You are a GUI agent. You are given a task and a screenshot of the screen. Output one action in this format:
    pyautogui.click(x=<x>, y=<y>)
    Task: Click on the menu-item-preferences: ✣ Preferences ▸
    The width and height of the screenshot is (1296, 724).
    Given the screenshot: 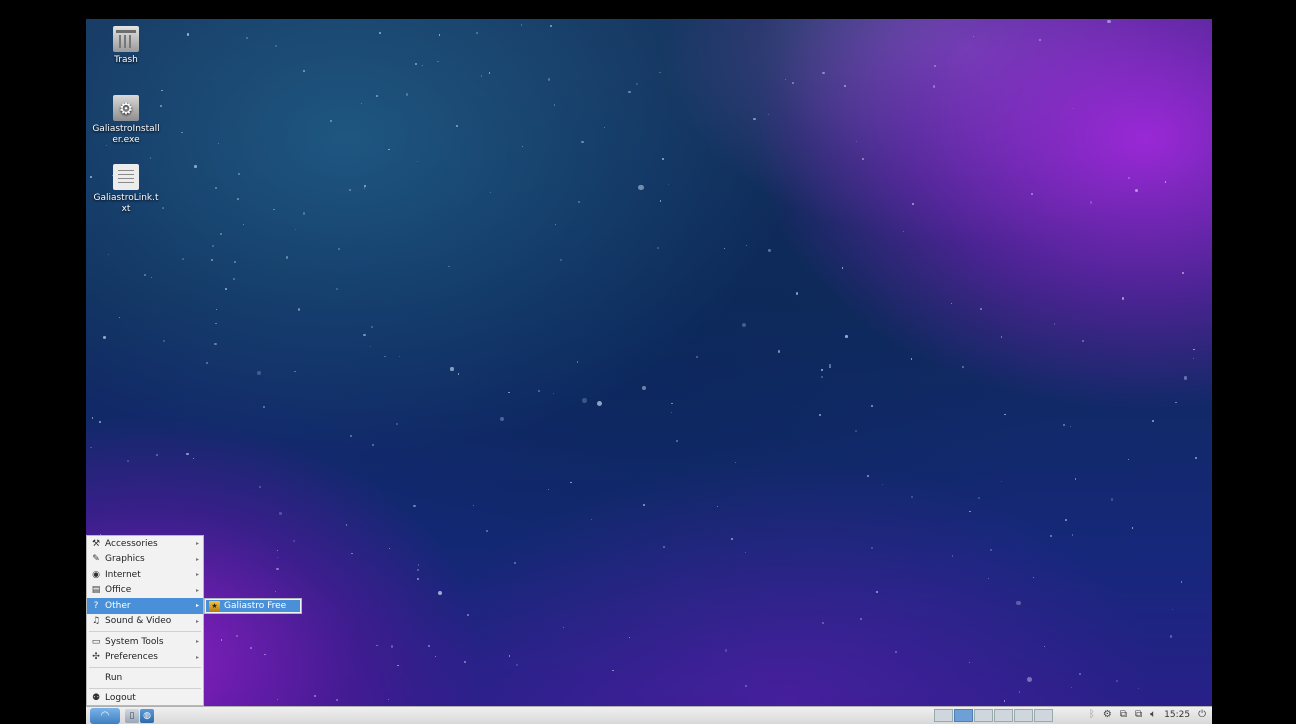 What is the action you would take?
    pyautogui.click(x=145, y=658)
    